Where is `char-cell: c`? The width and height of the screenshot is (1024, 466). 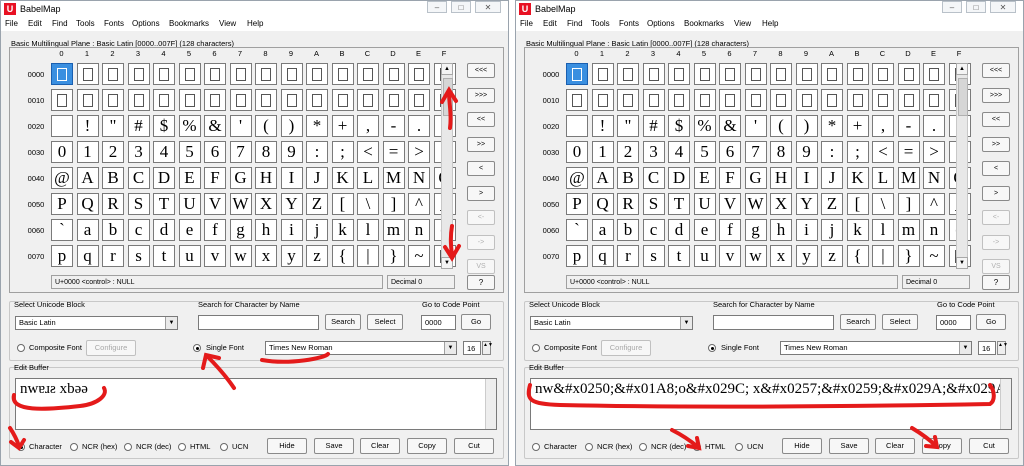
char-cell: c is located at coordinates (138, 230).